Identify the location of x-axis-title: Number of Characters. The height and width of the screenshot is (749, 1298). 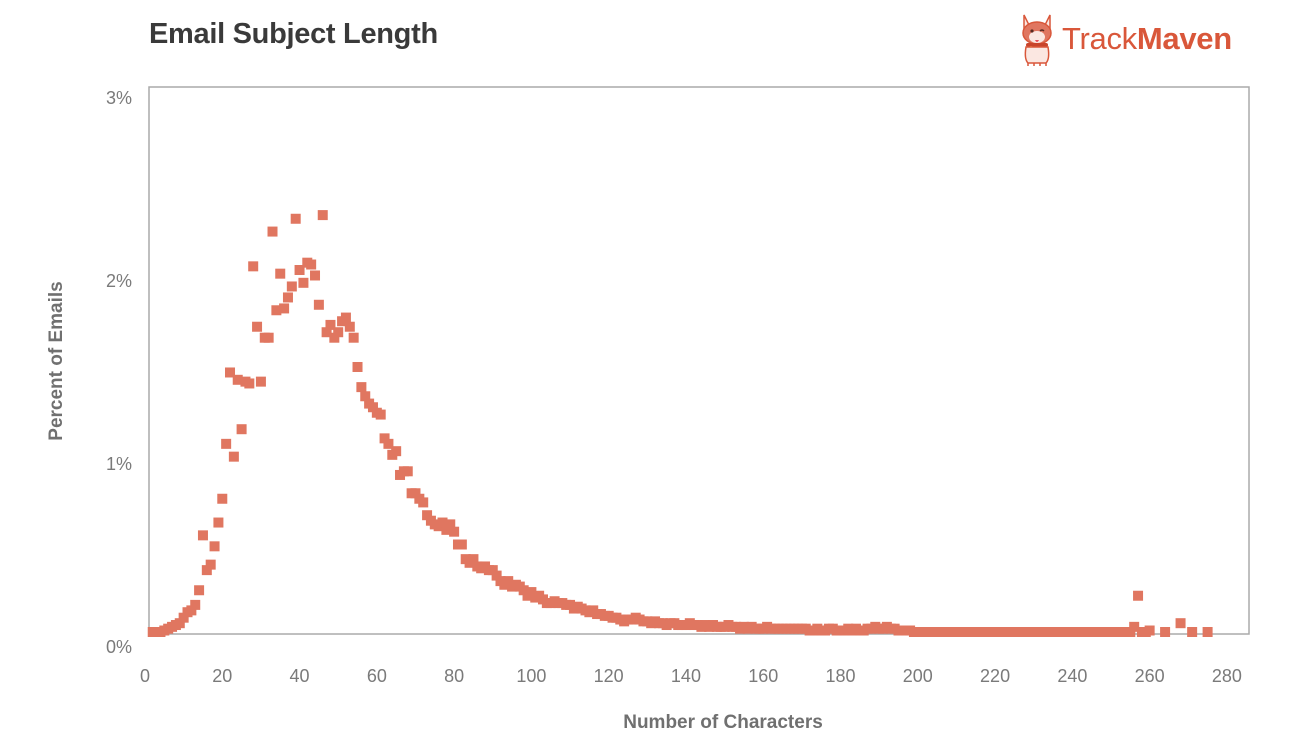
(723, 722).